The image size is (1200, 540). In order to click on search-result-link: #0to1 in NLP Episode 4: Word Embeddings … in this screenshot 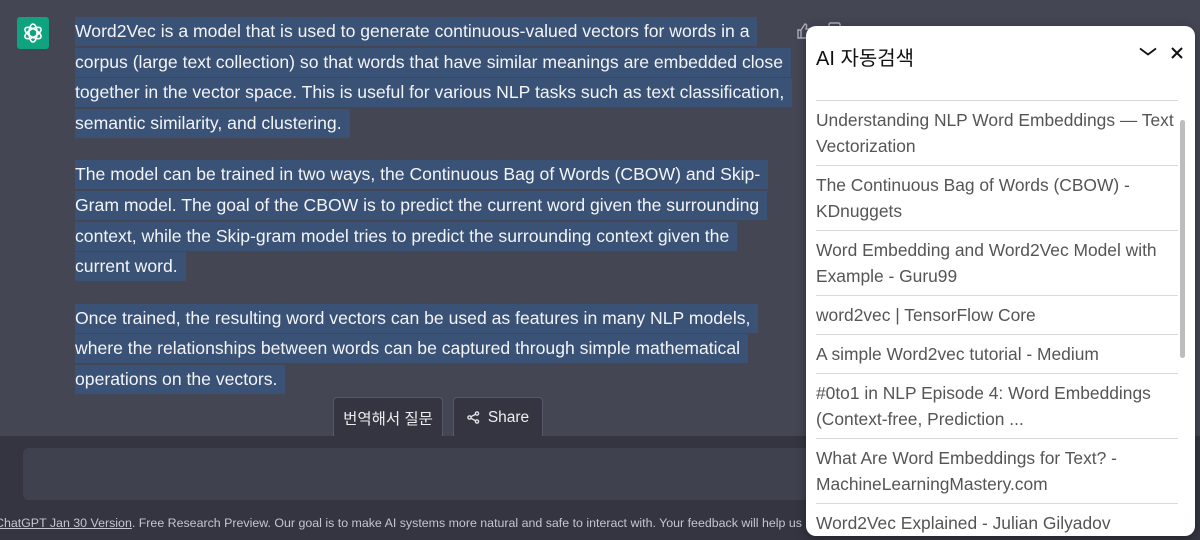, I will do `click(997, 406)`.